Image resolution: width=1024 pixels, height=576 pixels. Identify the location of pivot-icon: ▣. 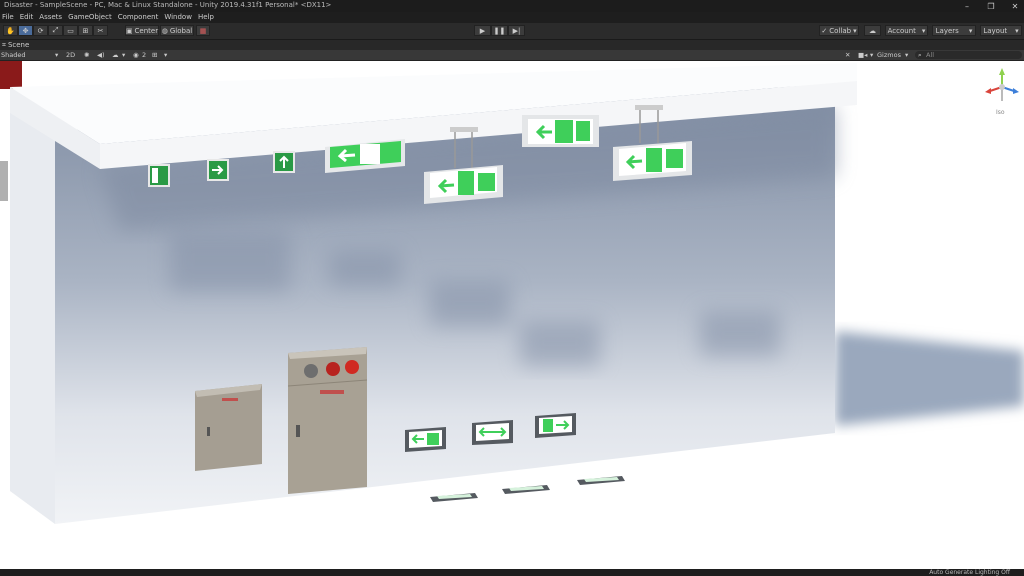
(129, 30).